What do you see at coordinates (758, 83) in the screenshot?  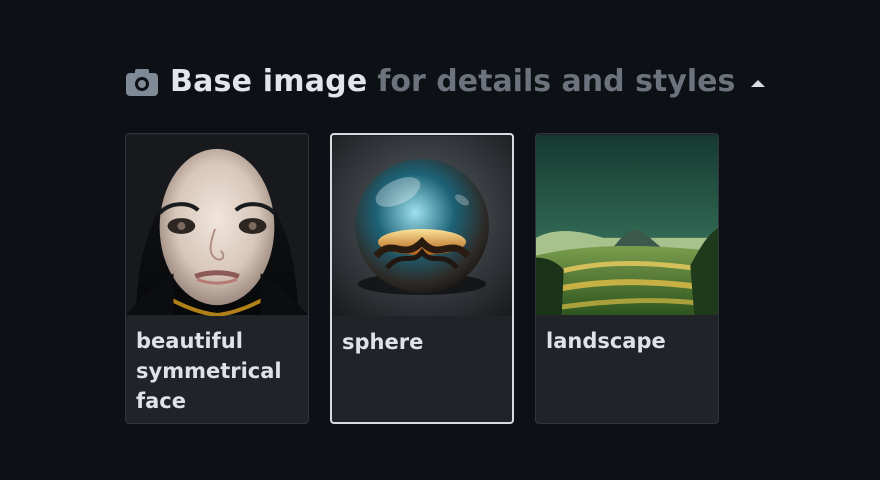 I see `caret-up-icon` at bounding box center [758, 83].